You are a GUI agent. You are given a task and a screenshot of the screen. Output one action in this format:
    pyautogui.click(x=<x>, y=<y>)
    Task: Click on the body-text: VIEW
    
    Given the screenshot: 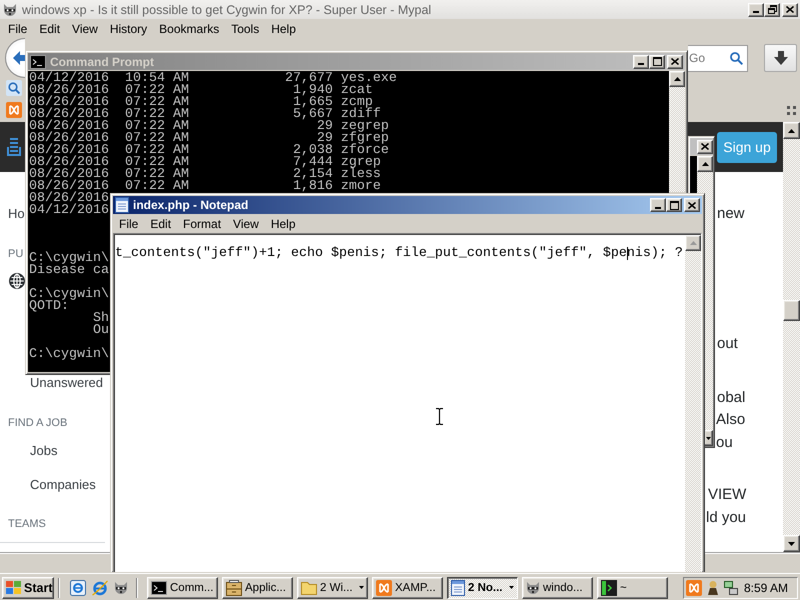 What is the action you would take?
    pyautogui.click(x=727, y=495)
    